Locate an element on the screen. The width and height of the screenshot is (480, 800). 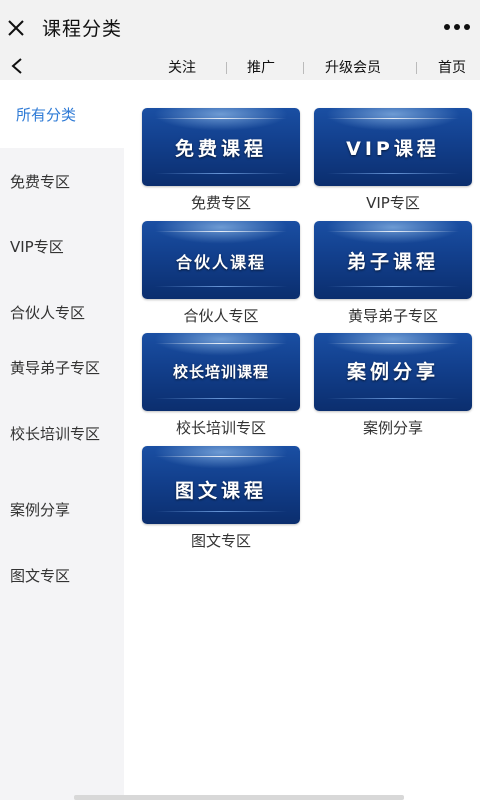
sidebar-item-case-sharing: 案例分享 is located at coordinates (62, 510).